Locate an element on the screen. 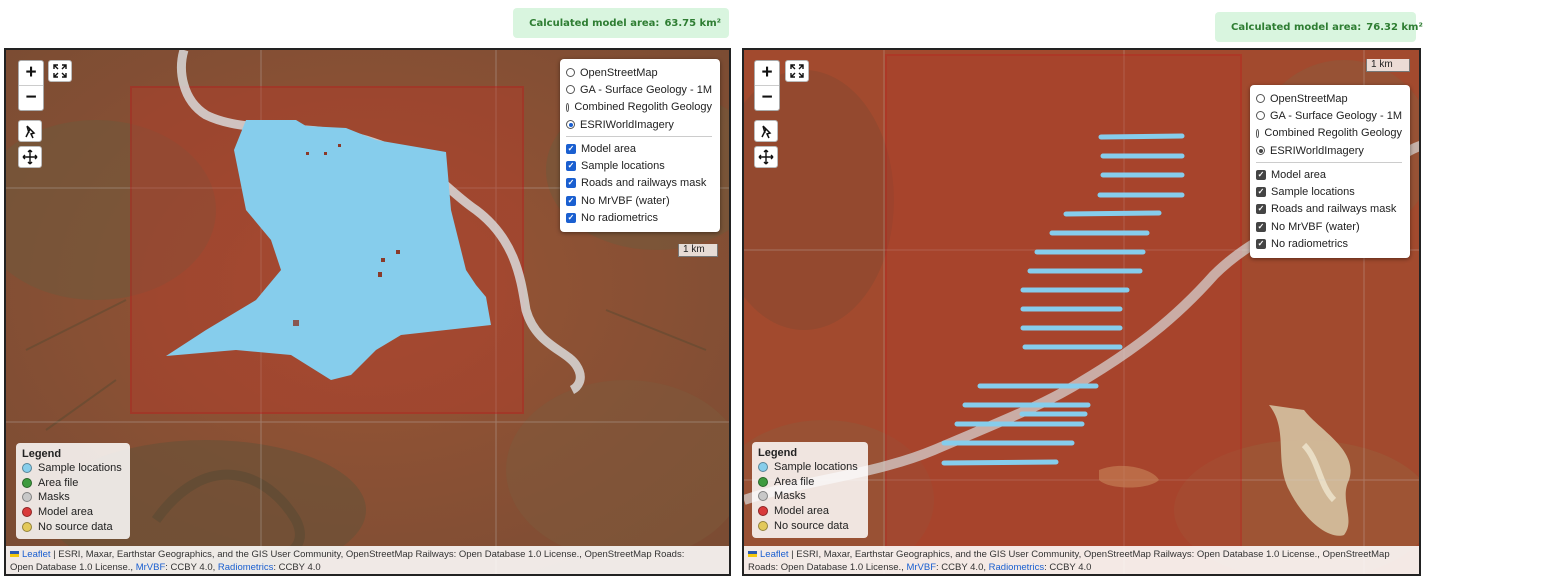  model-area-value: 63.75 km² is located at coordinates (692, 23).